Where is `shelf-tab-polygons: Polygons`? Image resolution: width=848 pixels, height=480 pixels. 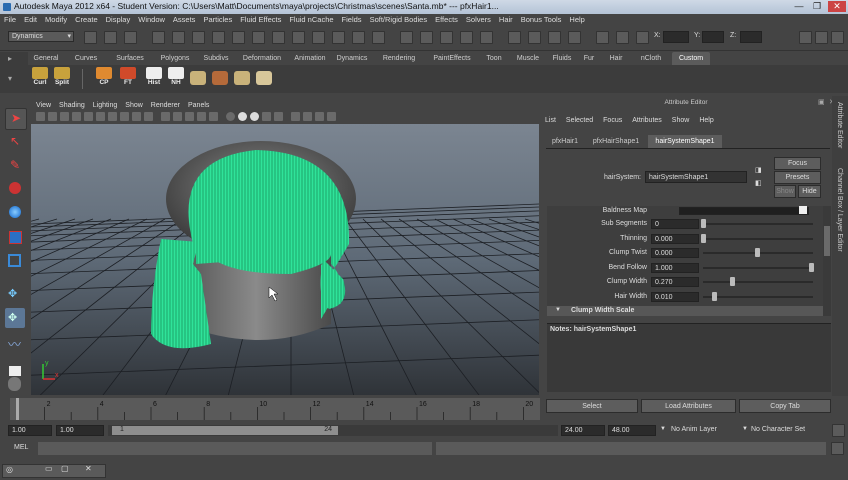
shelf-tab-polygons: Polygons is located at coordinates (175, 58).